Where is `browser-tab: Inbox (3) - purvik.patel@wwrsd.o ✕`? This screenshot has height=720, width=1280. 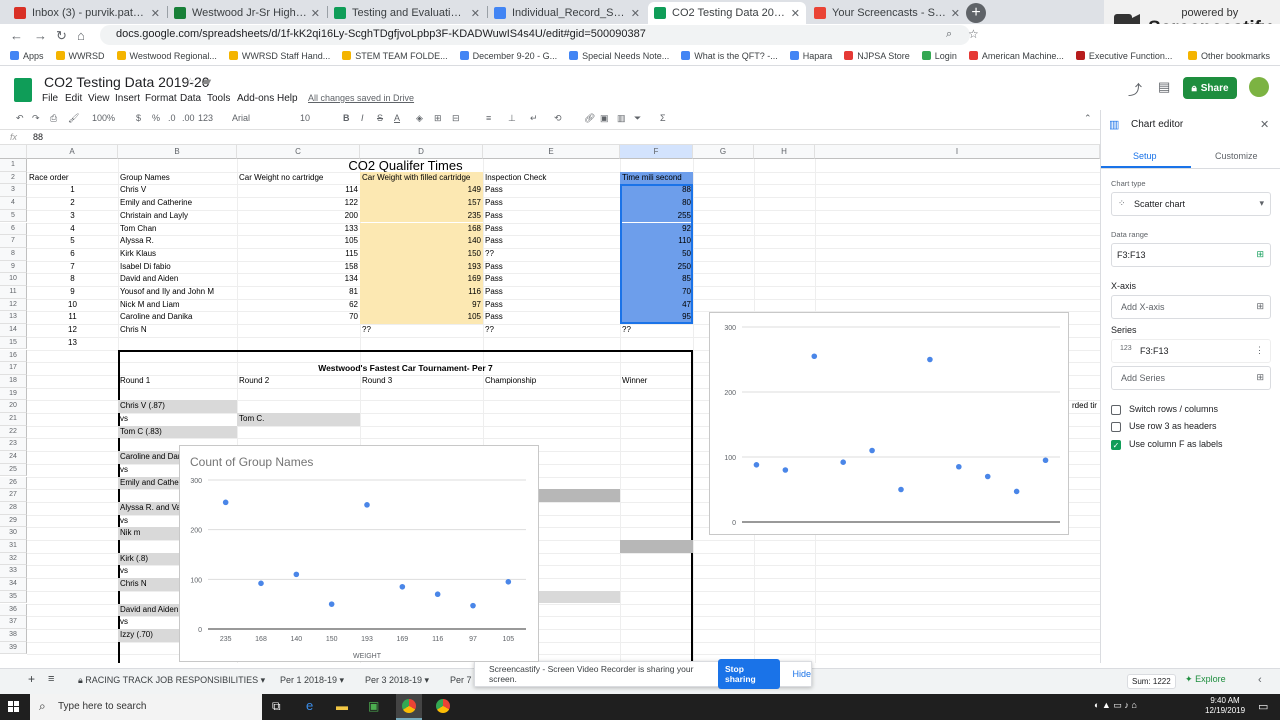
browser-tab: Inbox (3) - purvik.patel@wwrsd.o ✕ is located at coordinates (87, 13).